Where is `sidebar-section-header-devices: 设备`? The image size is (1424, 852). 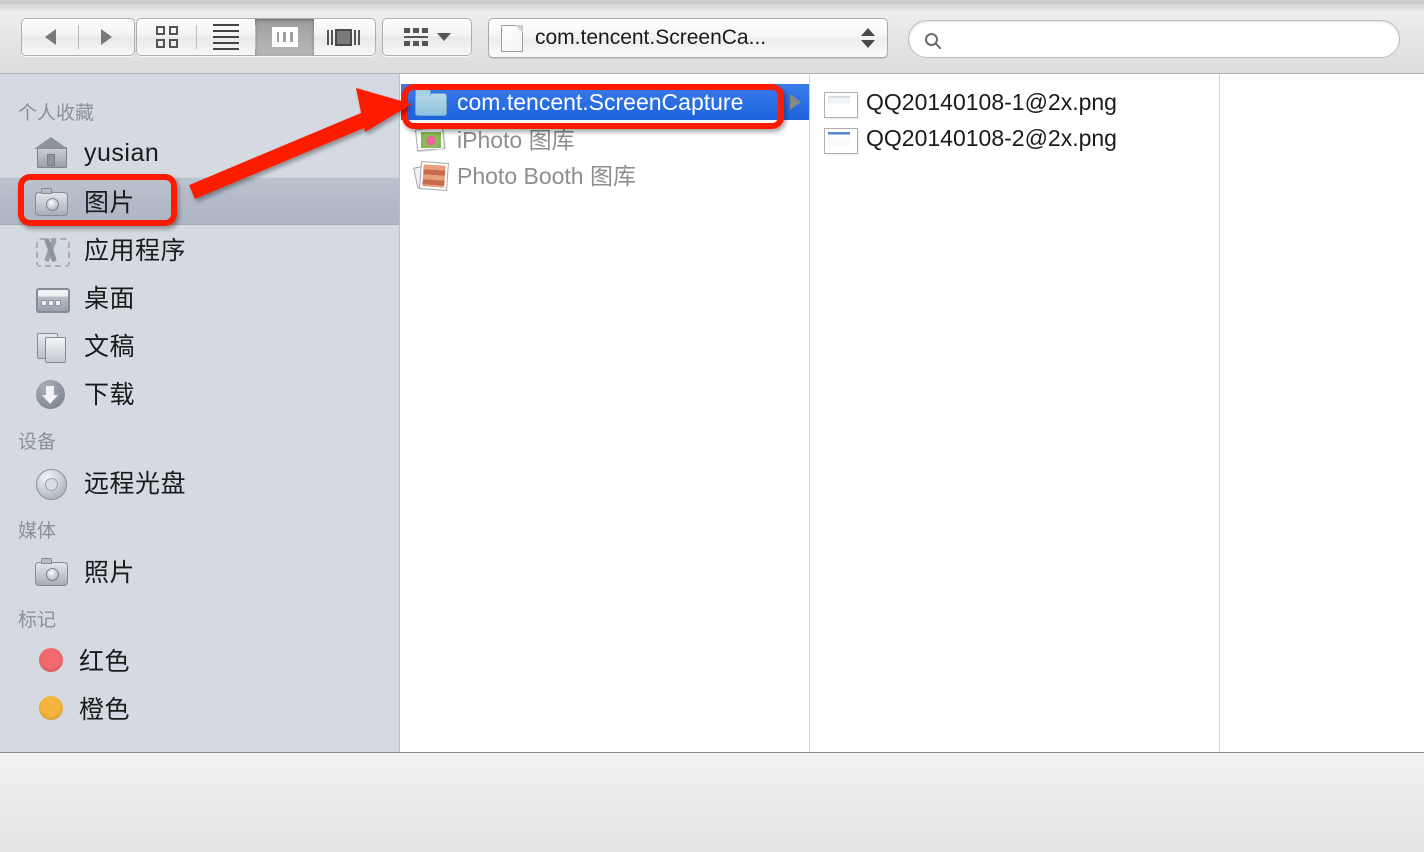 sidebar-section-header-devices: 设备 is located at coordinates (37, 442).